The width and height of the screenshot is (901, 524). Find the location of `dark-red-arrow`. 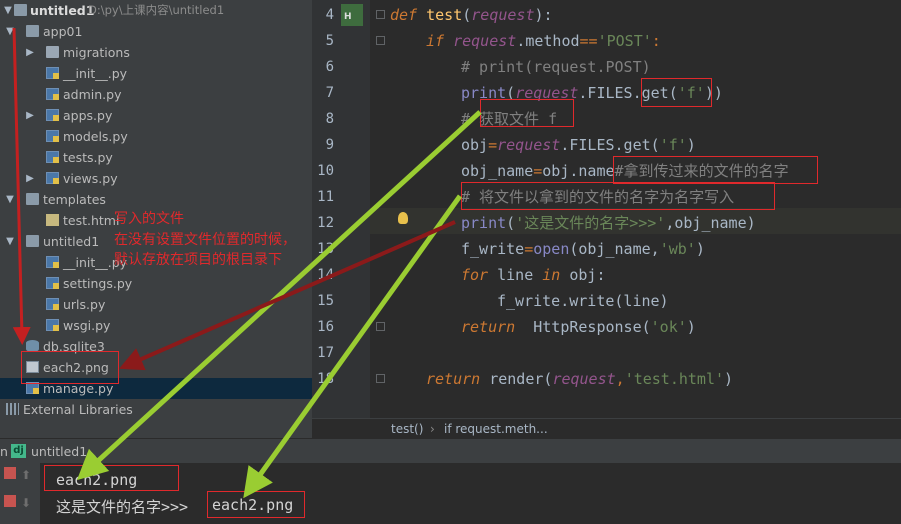

dark-red-arrow is located at coordinates (287, 295).